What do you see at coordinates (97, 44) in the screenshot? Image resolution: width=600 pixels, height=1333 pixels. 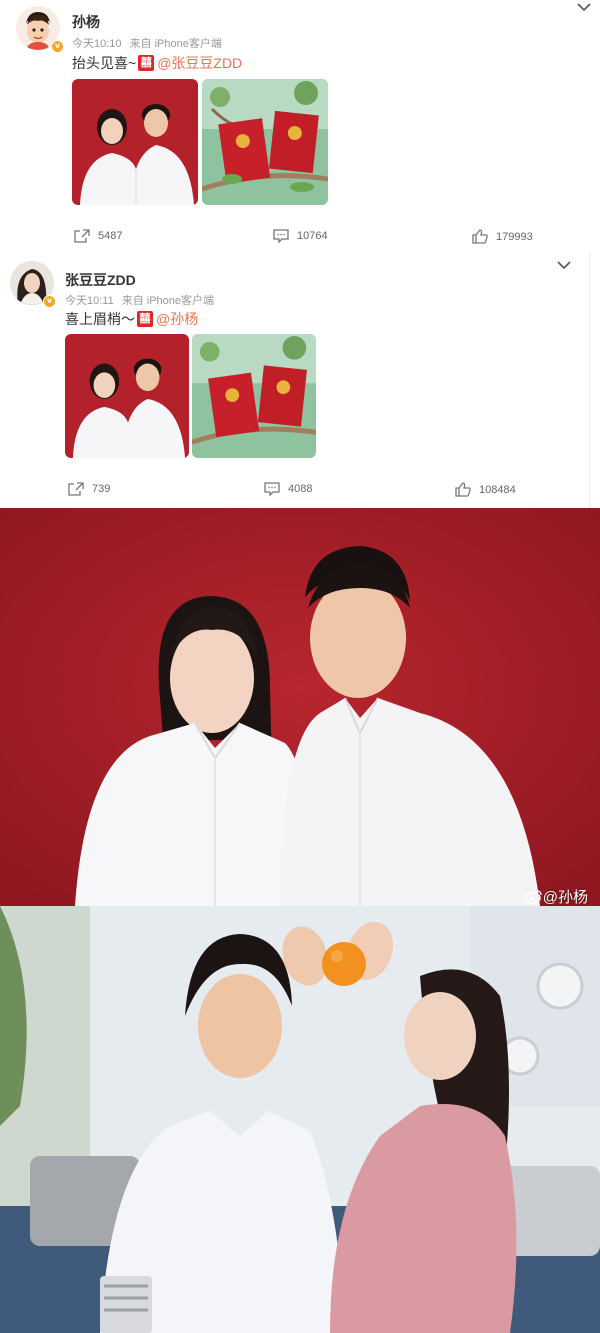 I see `post-time: 今天10:10` at bounding box center [97, 44].